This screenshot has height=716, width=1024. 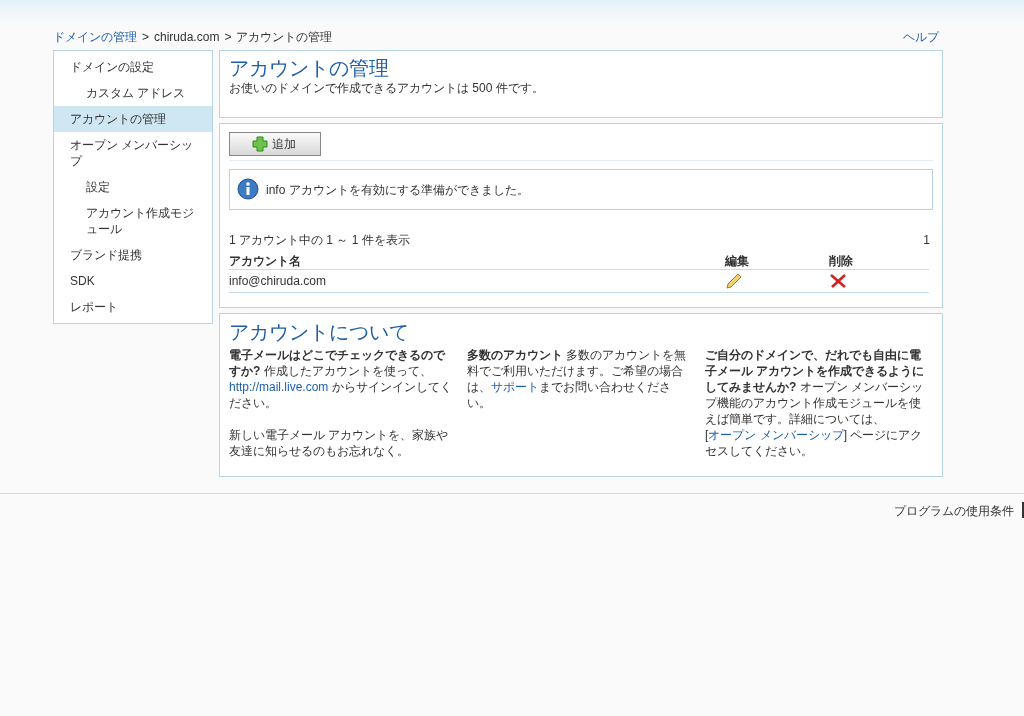 I want to click on help-link: ヘルプ, so click(x=921, y=37).